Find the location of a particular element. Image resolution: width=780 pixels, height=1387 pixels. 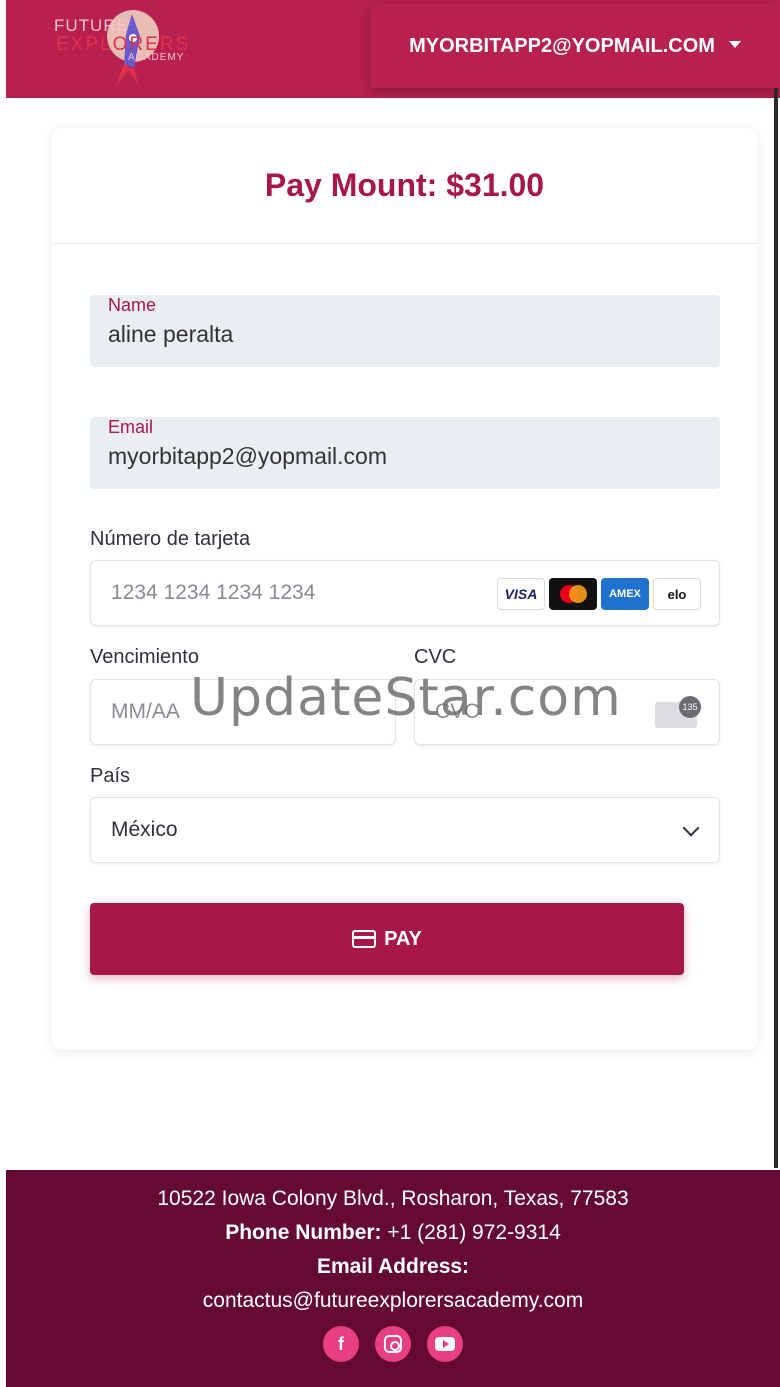

user-email-label: MYORBITAPP2@YOPMAIL.COM is located at coordinates (562, 45).